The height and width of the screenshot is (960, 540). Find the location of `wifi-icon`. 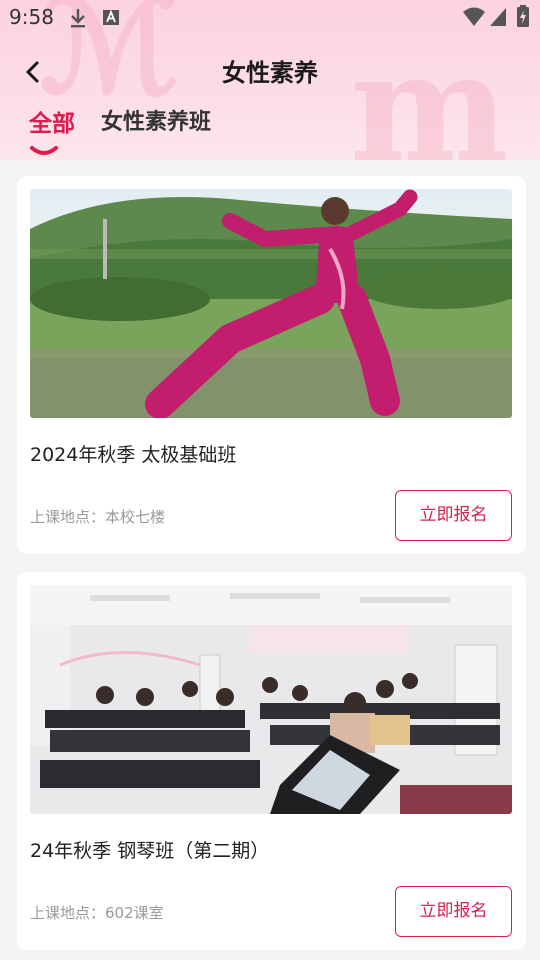

wifi-icon is located at coordinates (474, 16).